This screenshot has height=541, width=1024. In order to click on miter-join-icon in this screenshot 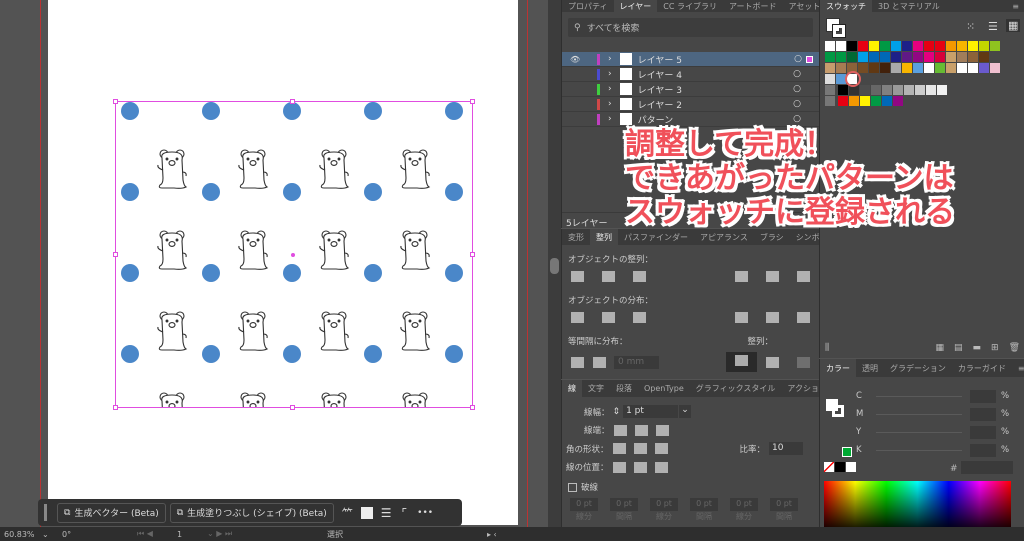, I will do `click(619, 448)`.